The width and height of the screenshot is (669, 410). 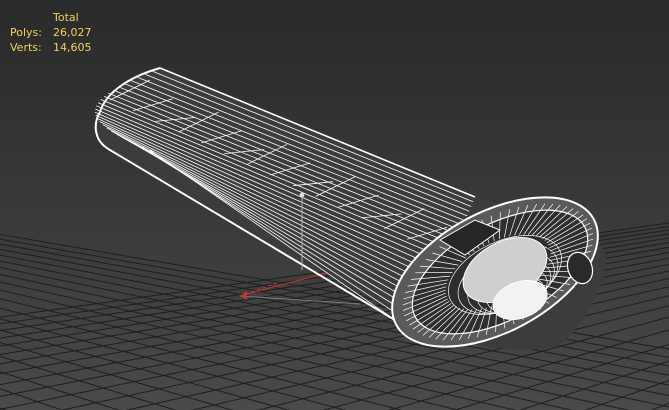 What do you see at coordinates (72, 47) in the screenshot?
I see `verts-value: 14,605` at bounding box center [72, 47].